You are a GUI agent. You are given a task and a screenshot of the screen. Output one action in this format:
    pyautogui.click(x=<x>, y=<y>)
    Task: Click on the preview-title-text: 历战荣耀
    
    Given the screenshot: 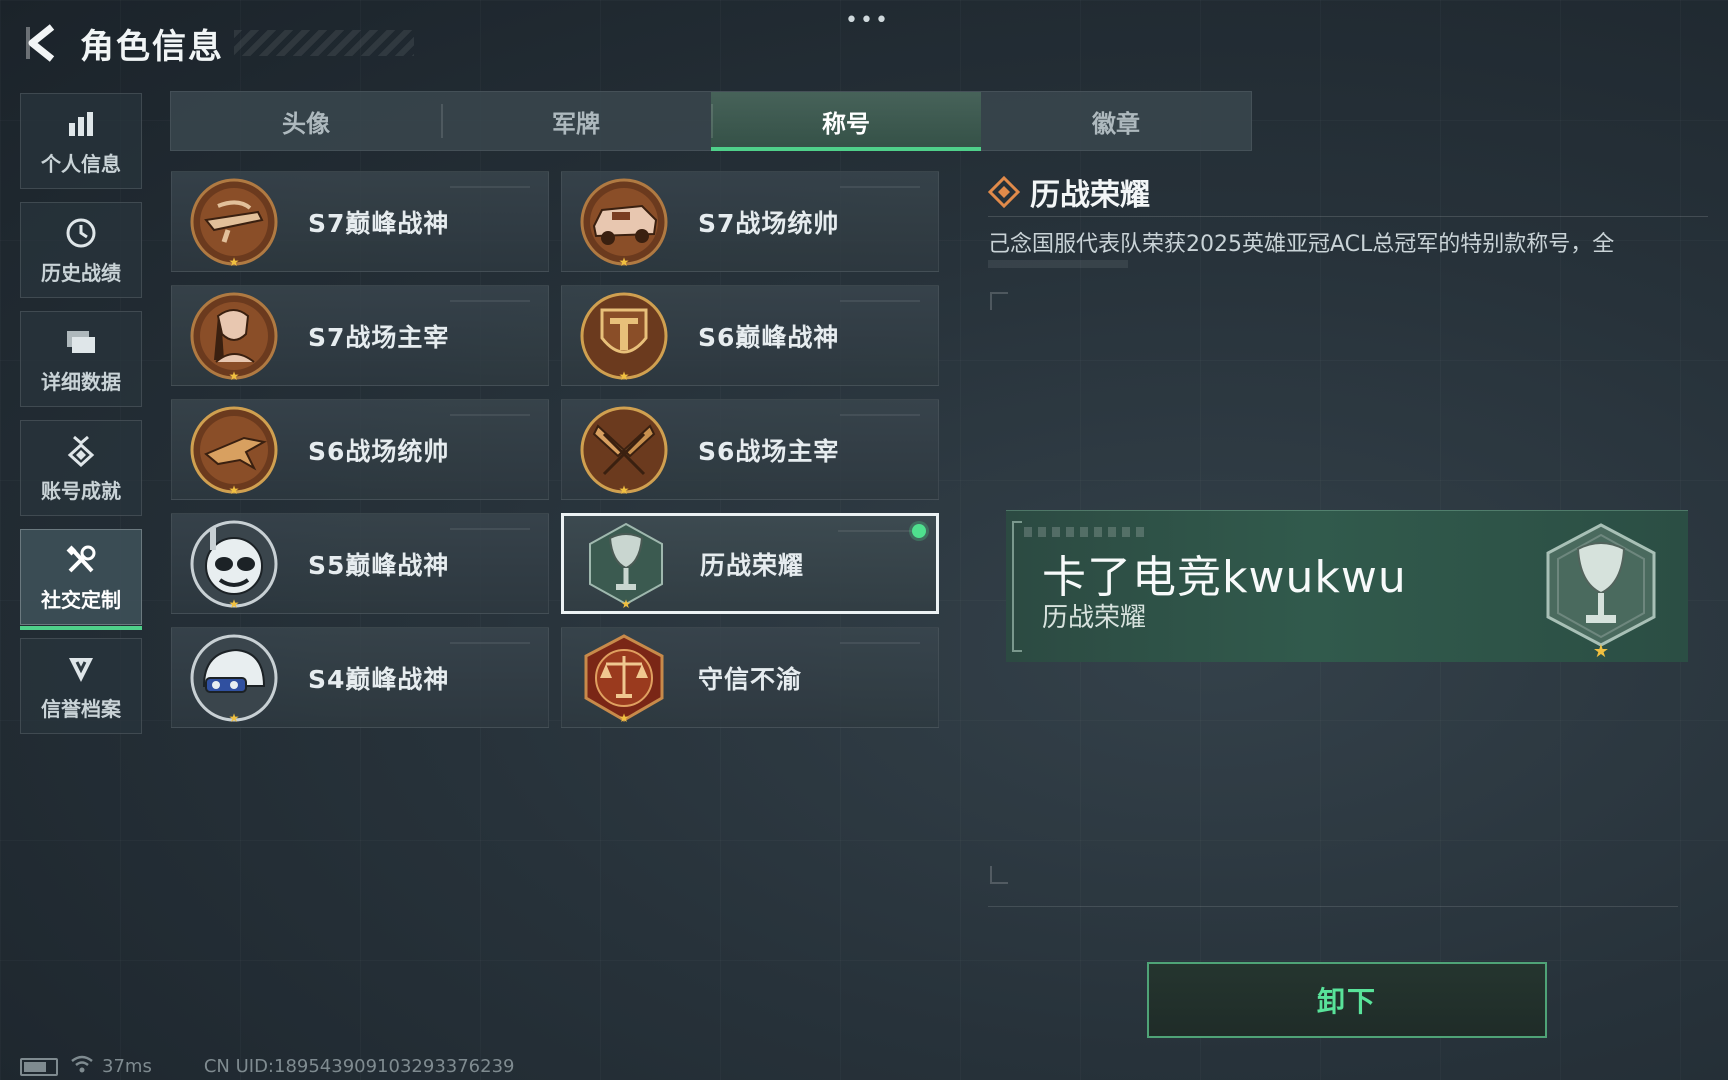 What is the action you would take?
    pyautogui.click(x=1094, y=618)
    